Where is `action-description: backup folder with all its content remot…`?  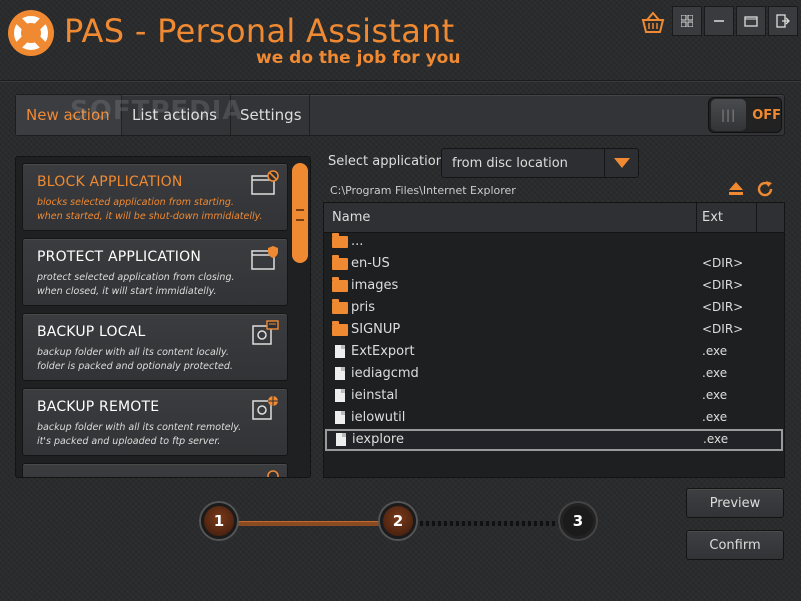 action-description: backup folder with all its content remot… is located at coordinates (155, 435).